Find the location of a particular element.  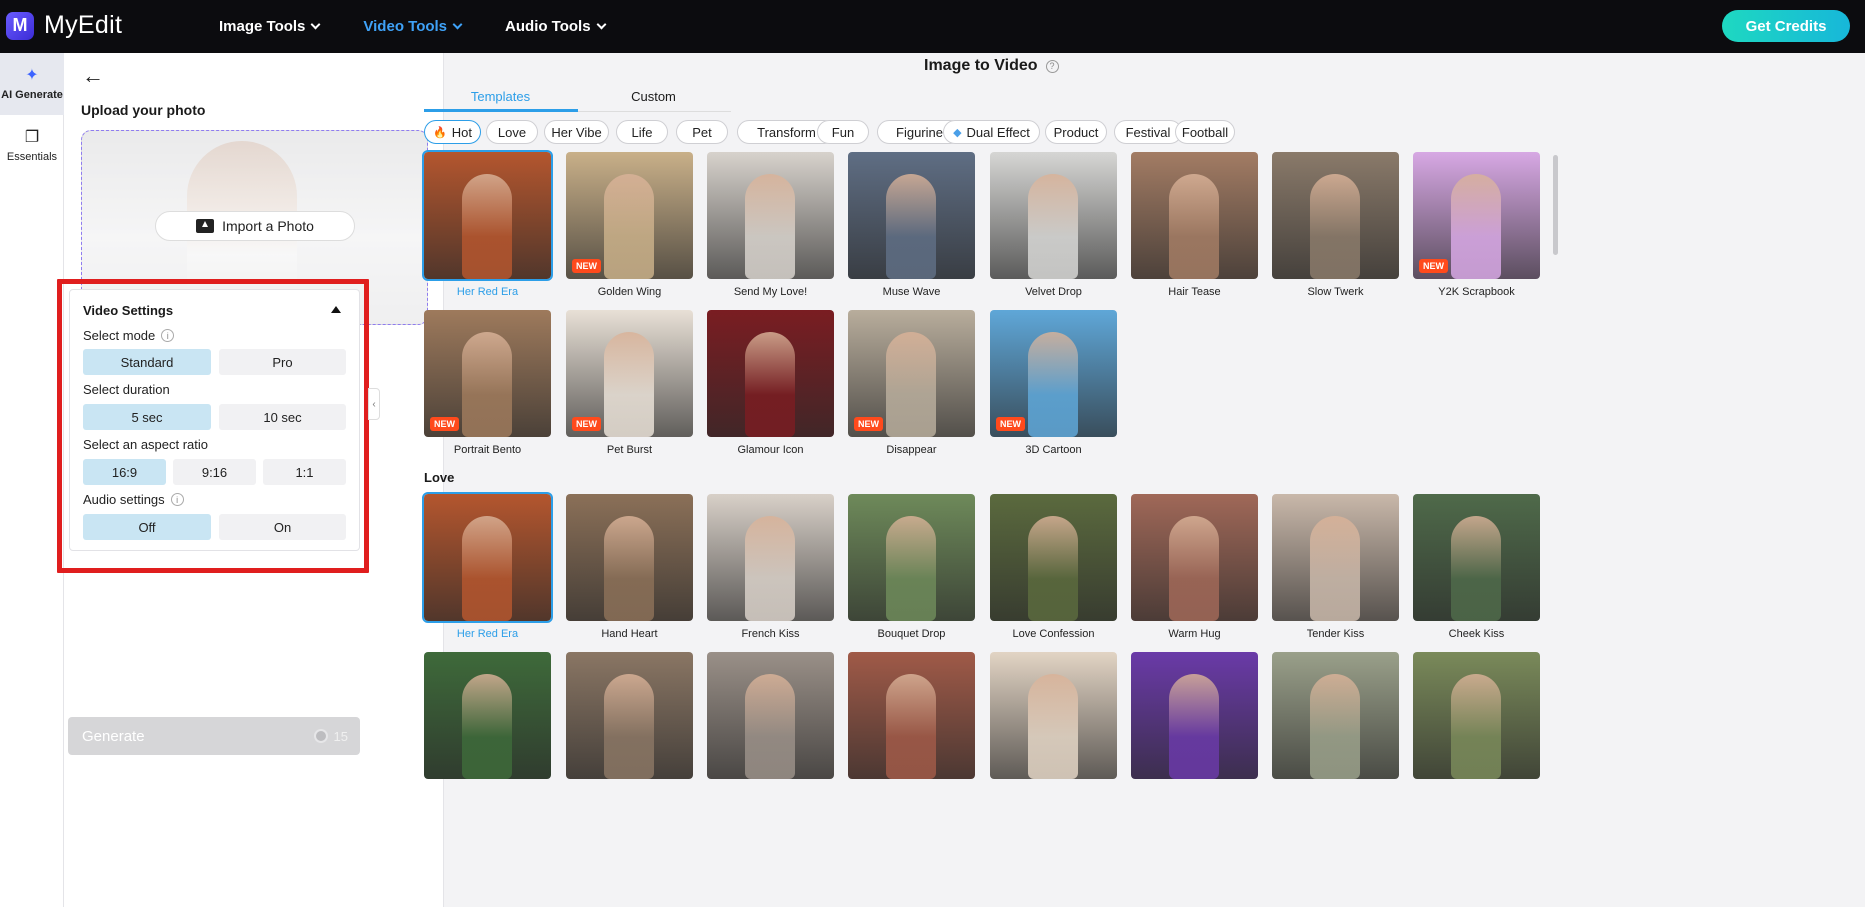

template-card: NEW Disappear is located at coordinates (911, 383).